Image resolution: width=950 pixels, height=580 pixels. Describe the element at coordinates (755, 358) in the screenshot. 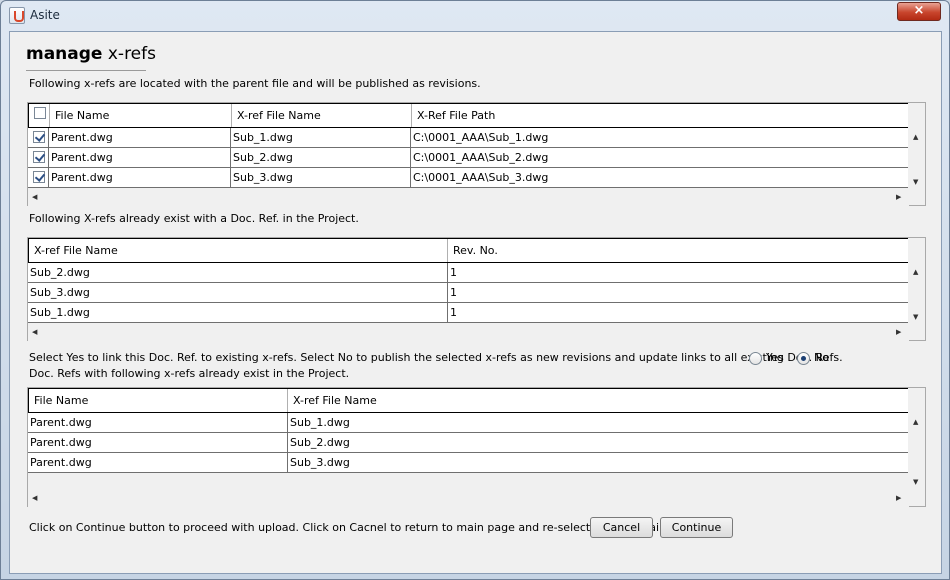

I see `yes-radio` at that location.